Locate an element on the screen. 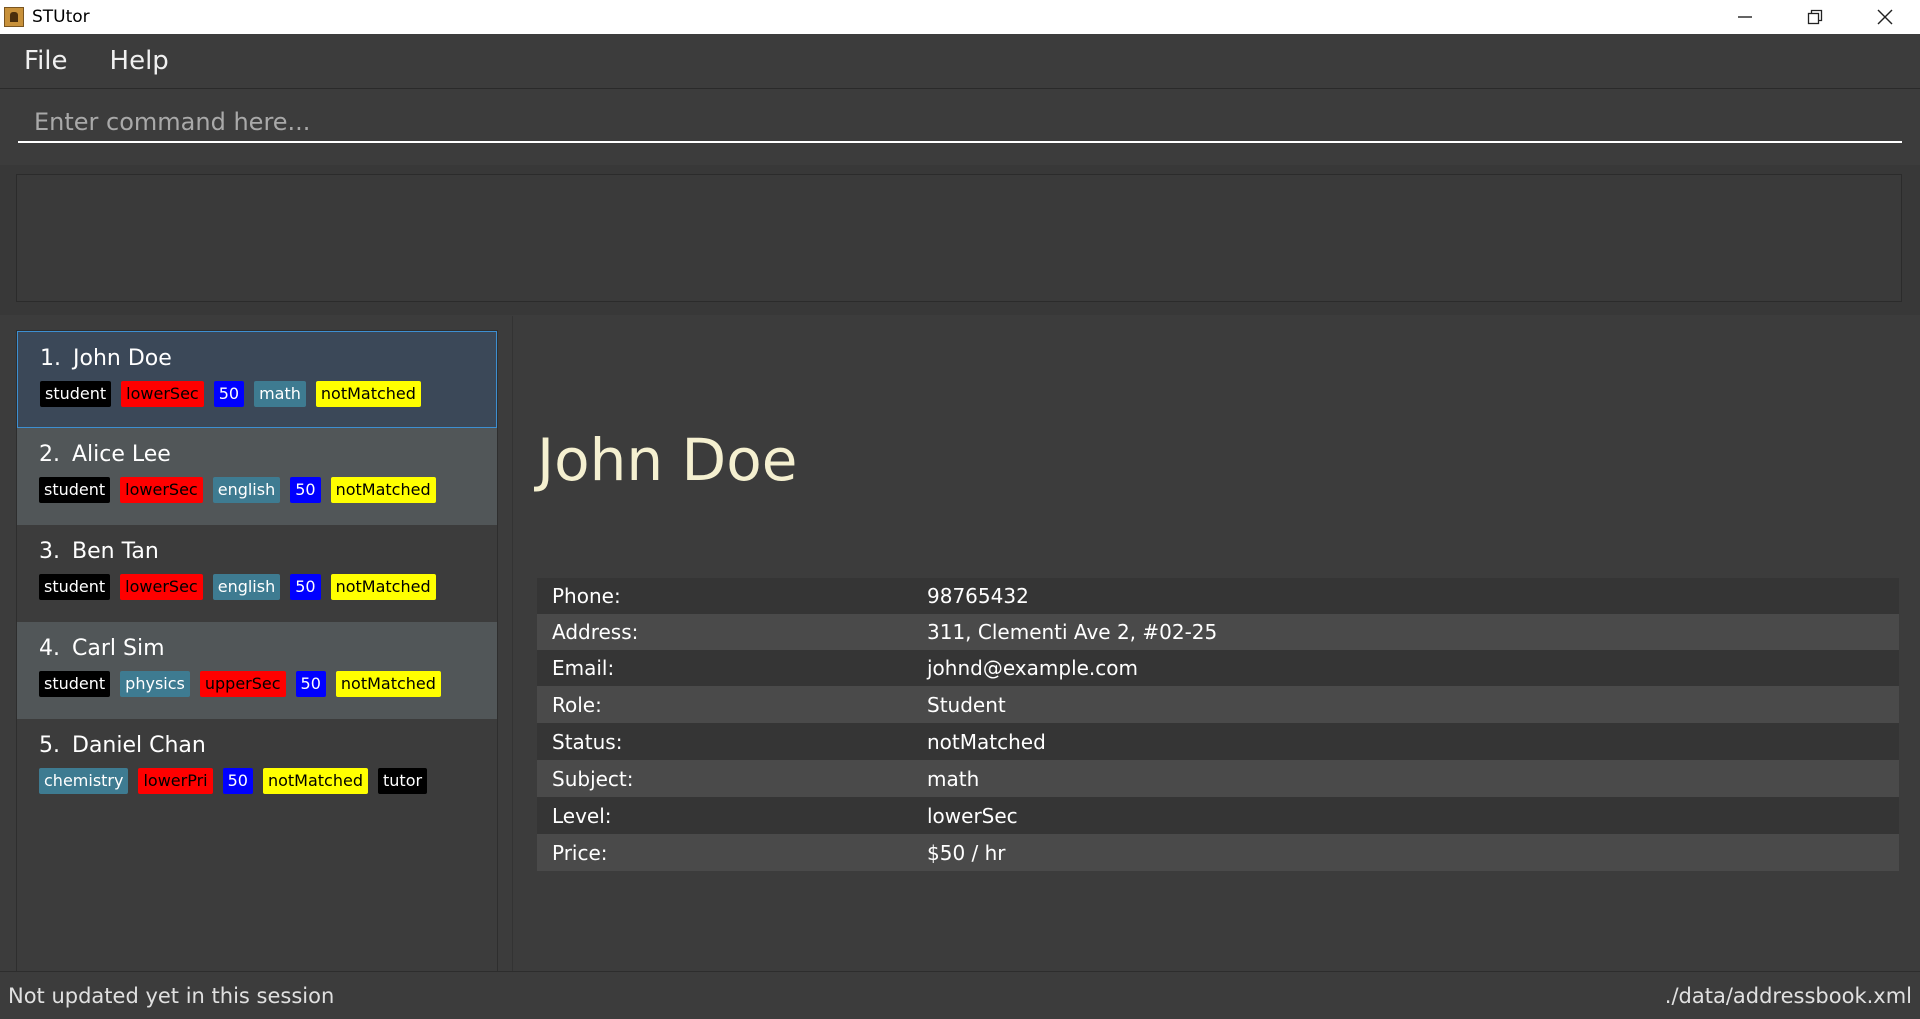 The image size is (1920, 1019). detail-value: math is located at coordinates (953, 778).